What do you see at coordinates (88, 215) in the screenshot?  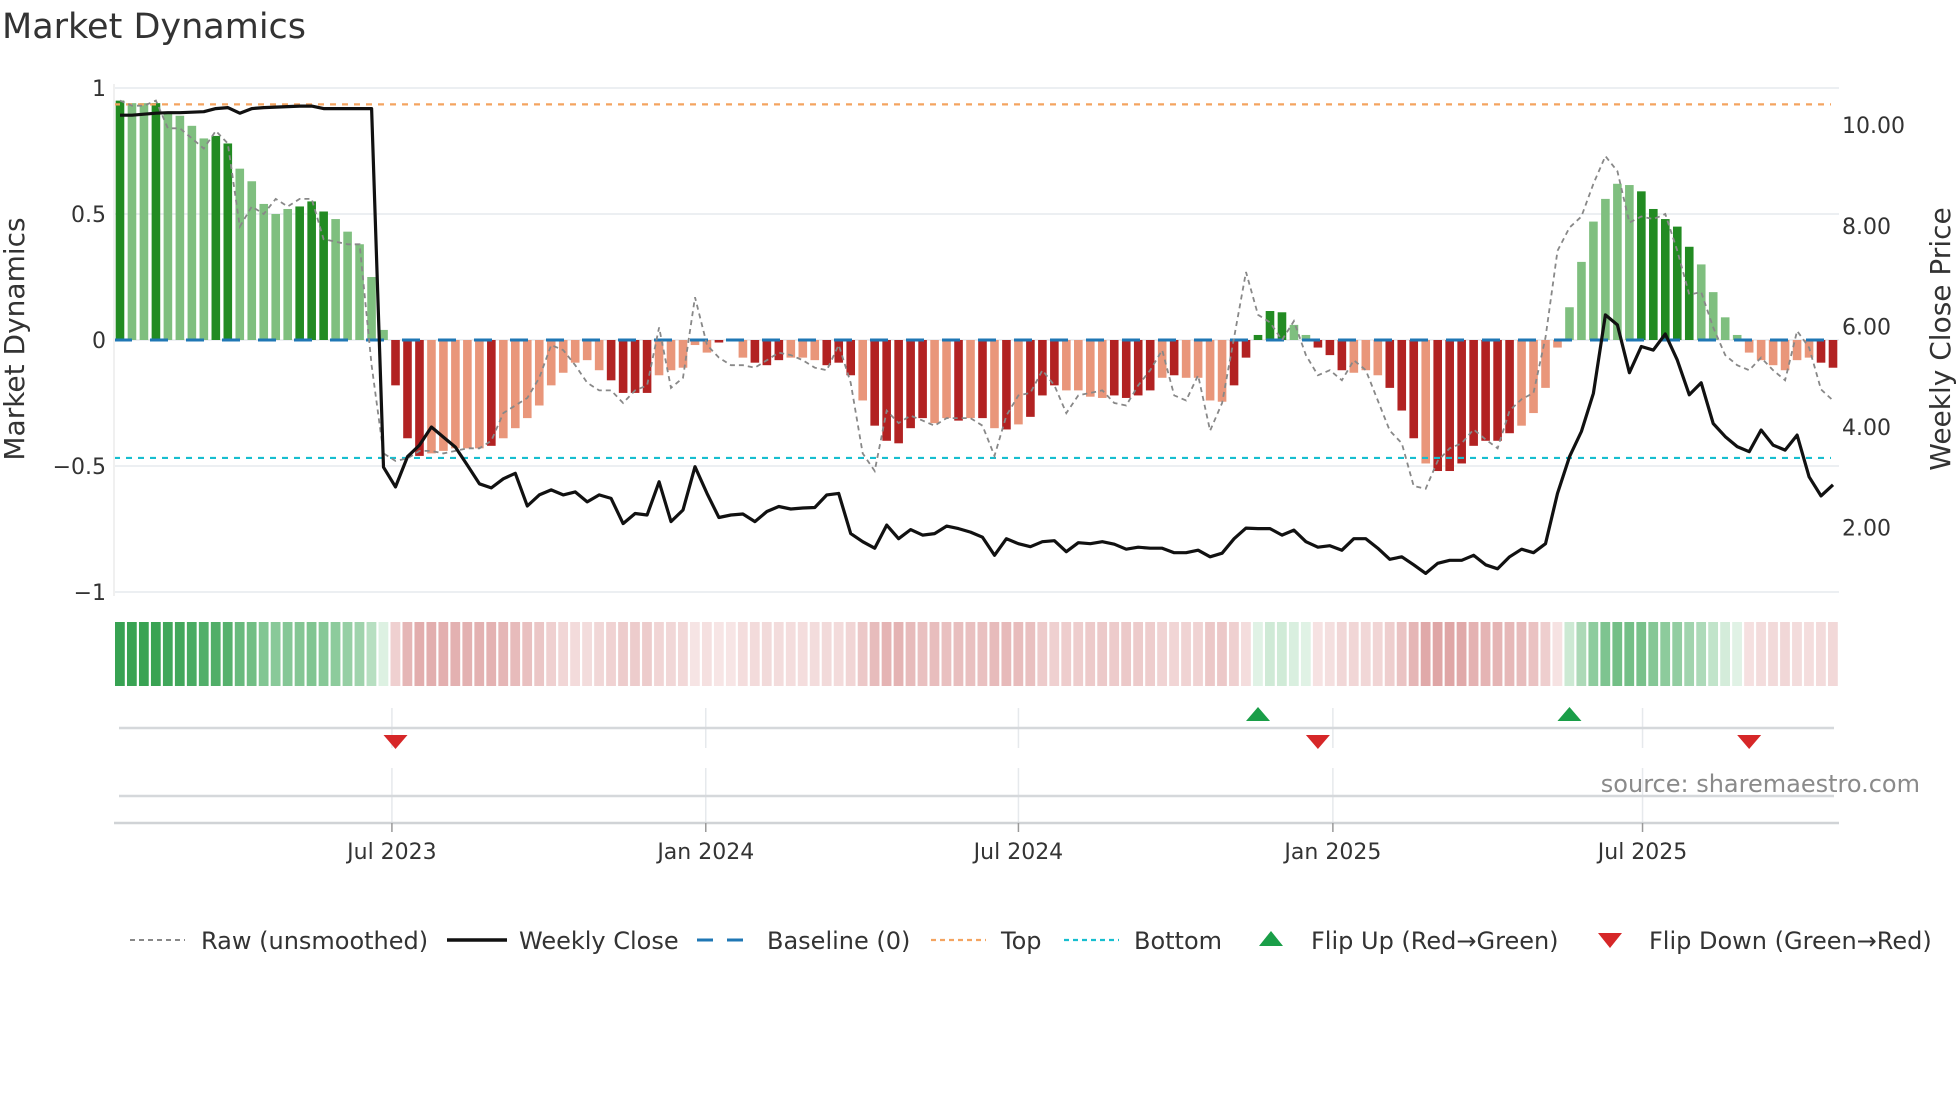 I see `y-tick-label: 0.5` at bounding box center [88, 215].